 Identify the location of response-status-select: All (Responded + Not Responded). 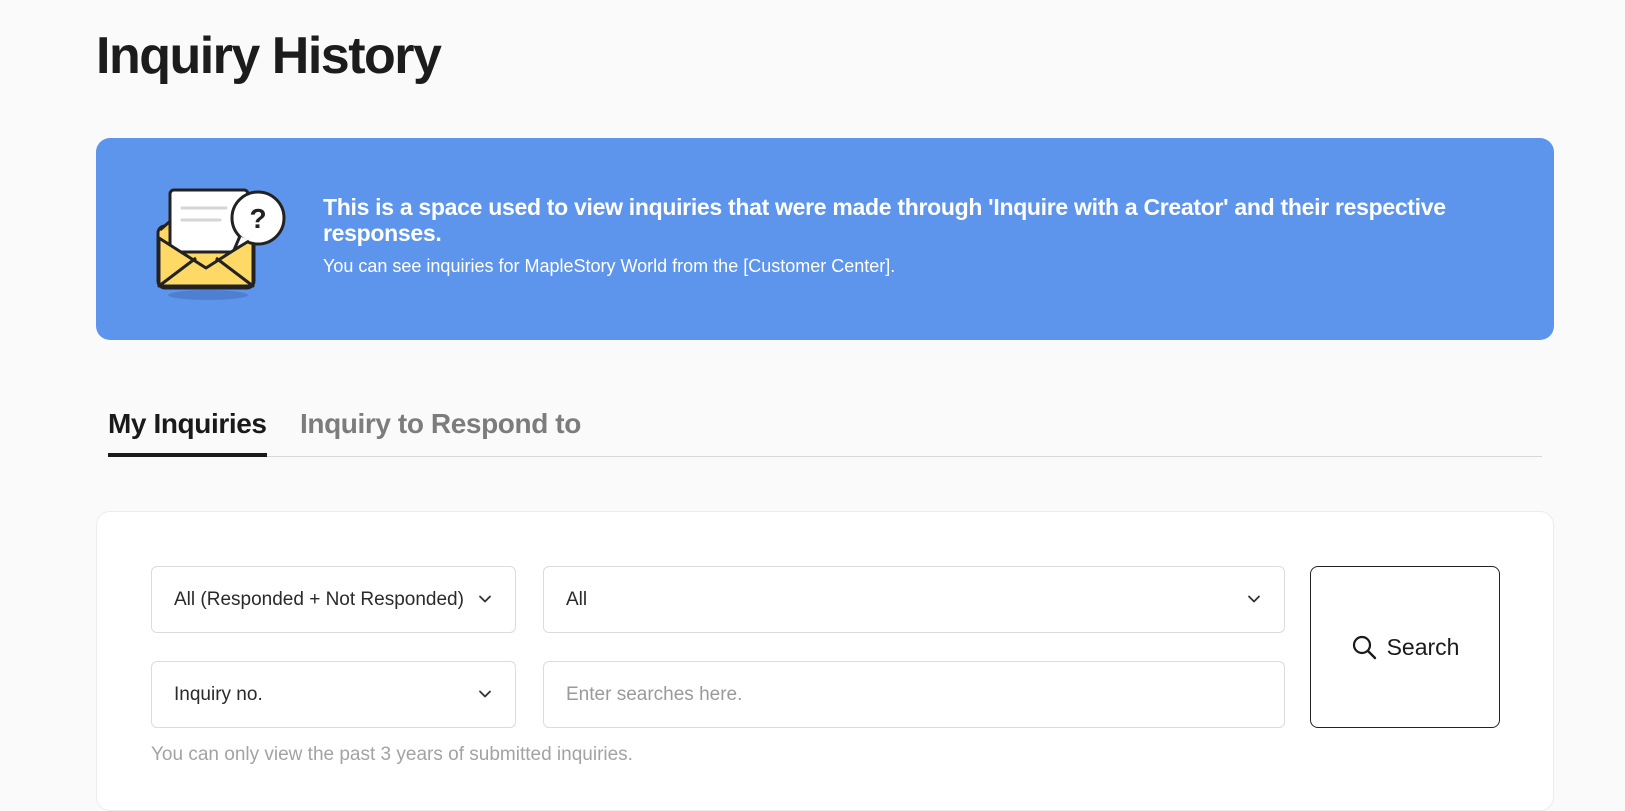
(333, 599).